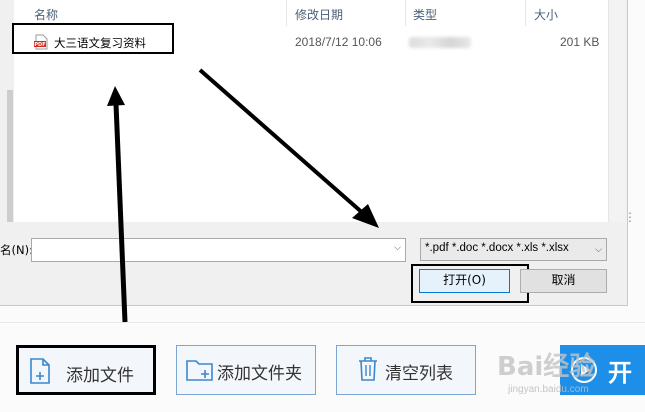  What do you see at coordinates (116, 96) in the screenshot?
I see `arrowhead-to-file` at bounding box center [116, 96].